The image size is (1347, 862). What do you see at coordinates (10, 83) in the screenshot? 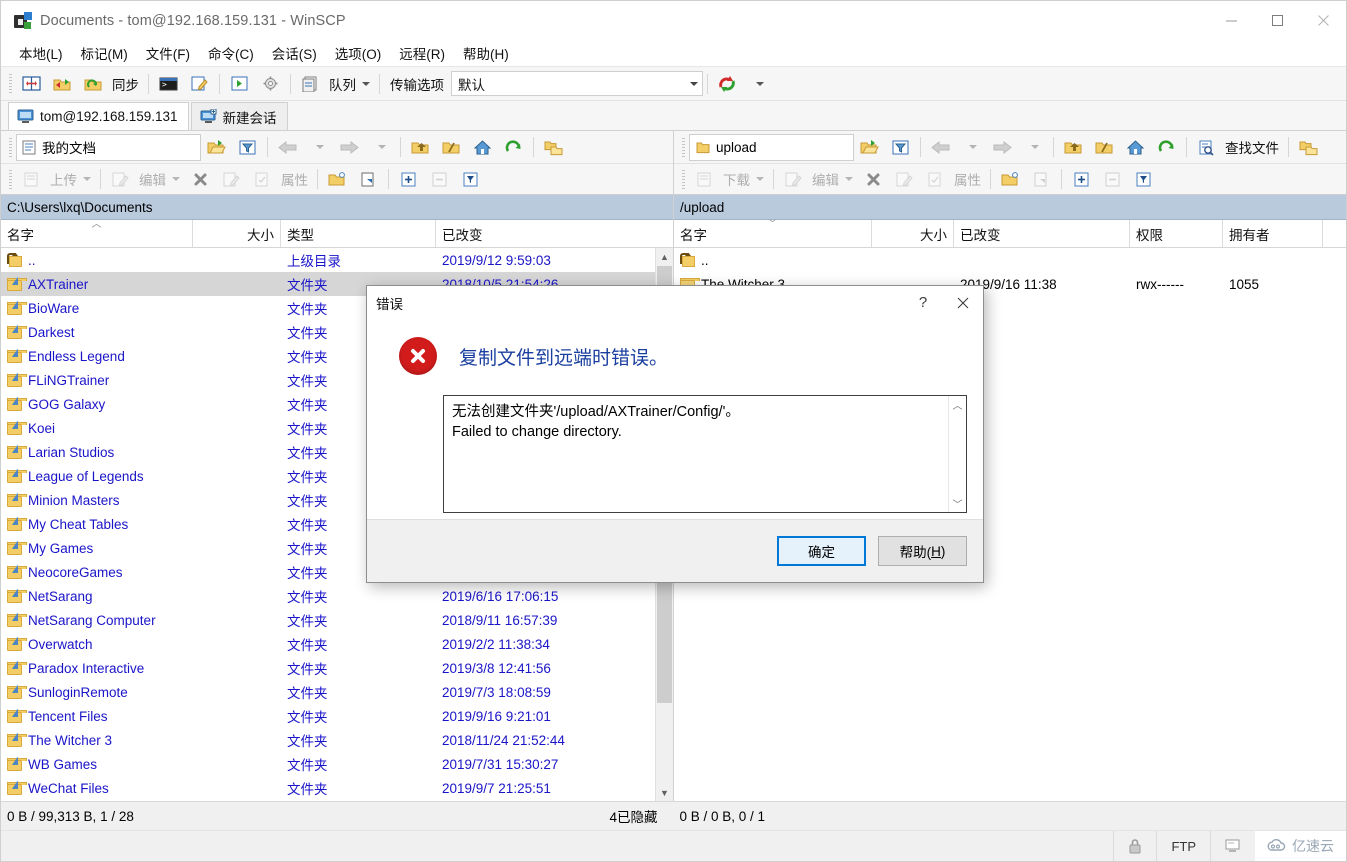
I see `toolbar-grip` at bounding box center [10, 83].